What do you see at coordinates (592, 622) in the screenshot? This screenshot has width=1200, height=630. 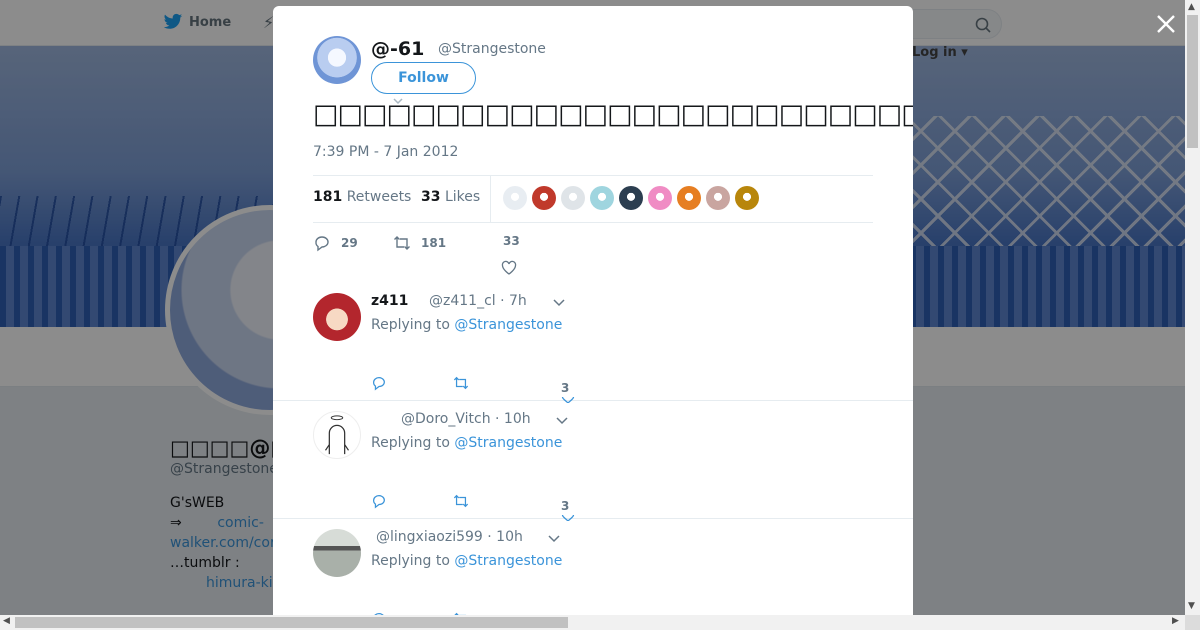 I see `horizontal-scrollbar: ◀ ▶` at bounding box center [592, 622].